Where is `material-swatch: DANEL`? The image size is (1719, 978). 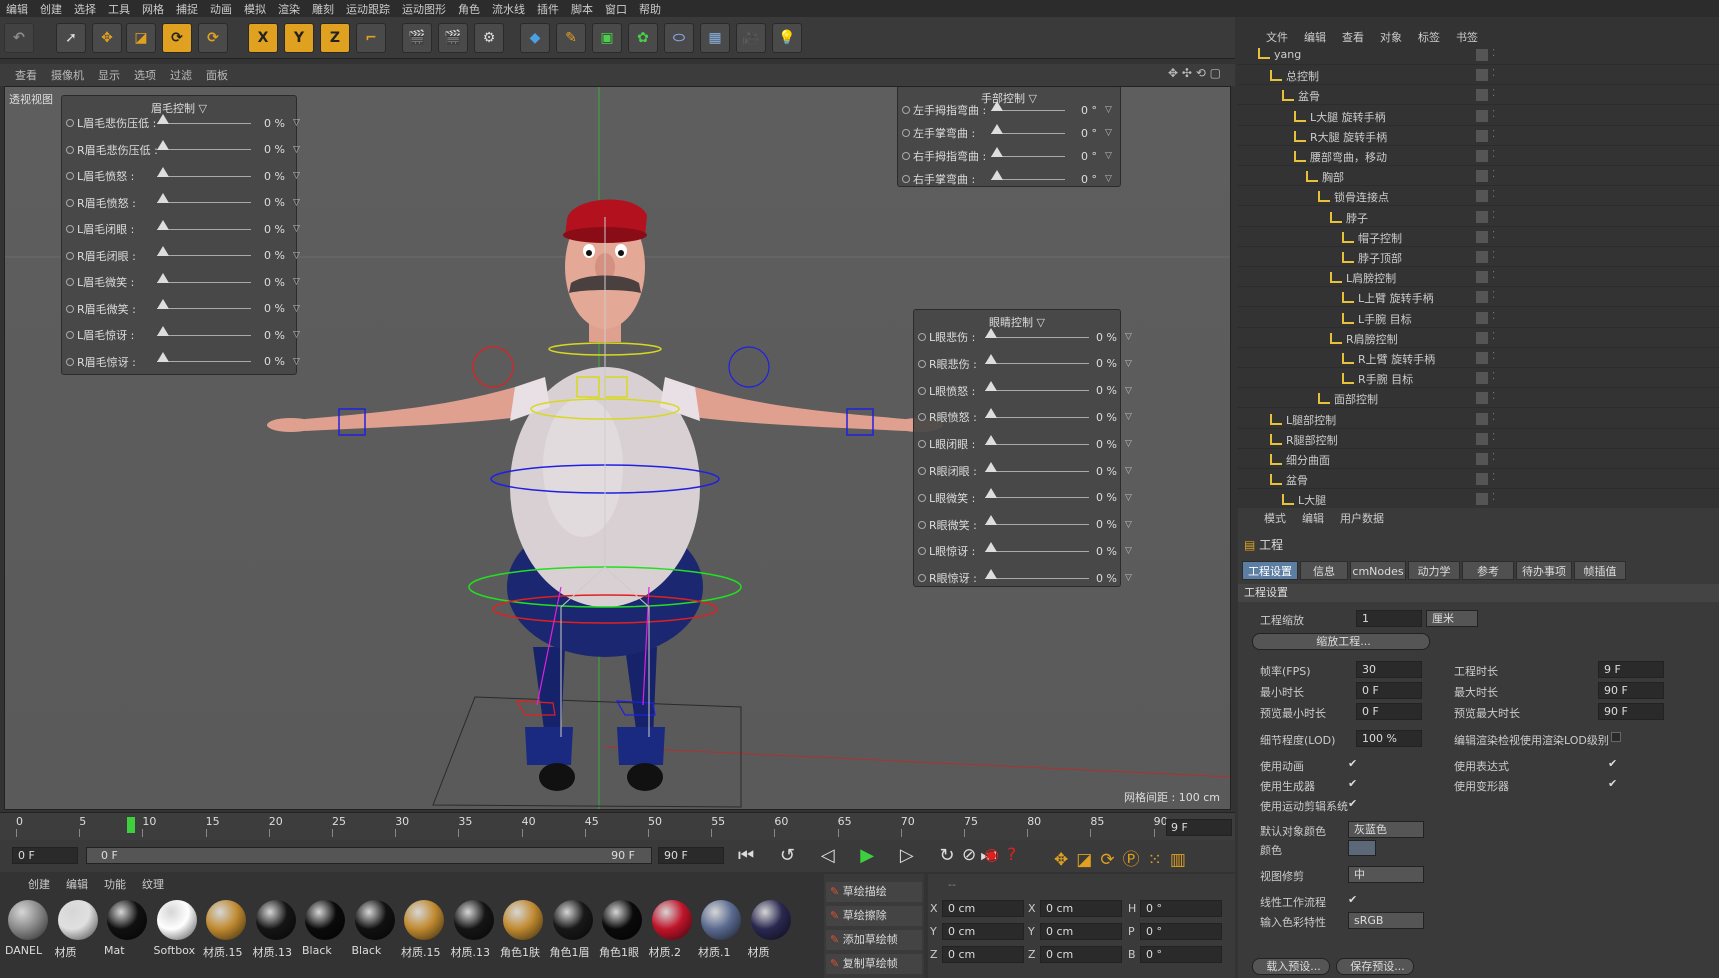 material-swatch: DANEL is located at coordinates (28, 929).